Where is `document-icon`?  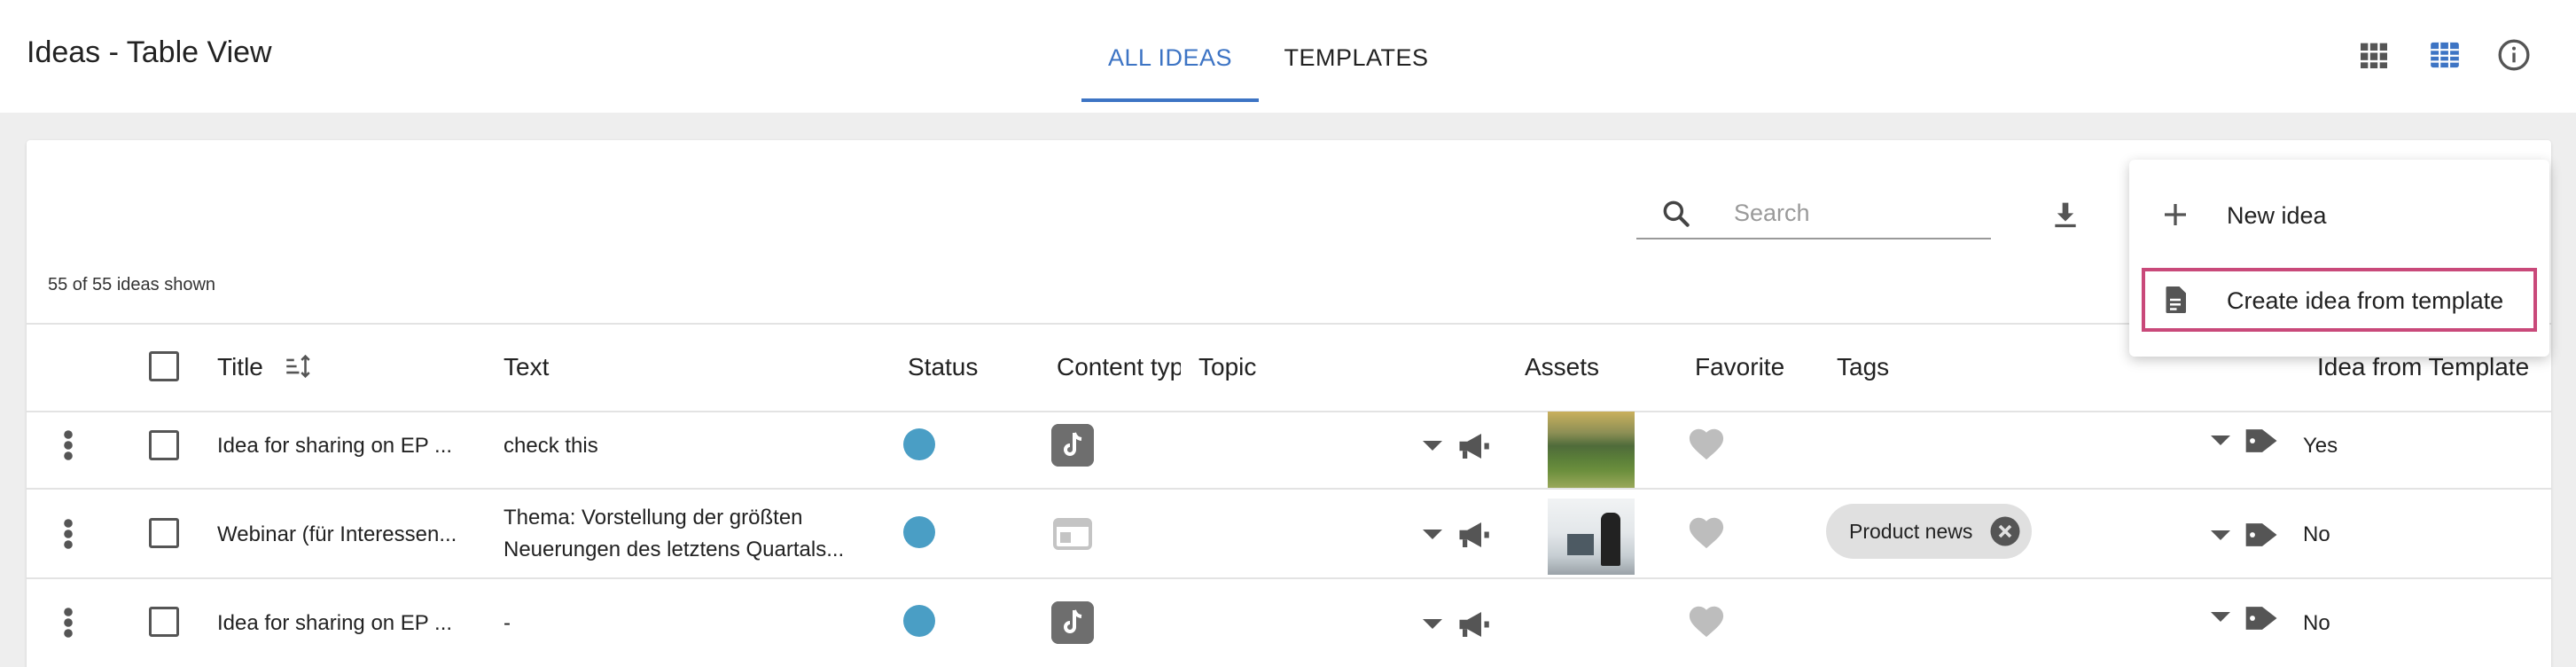 document-icon is located at coordinates (2176, 299).